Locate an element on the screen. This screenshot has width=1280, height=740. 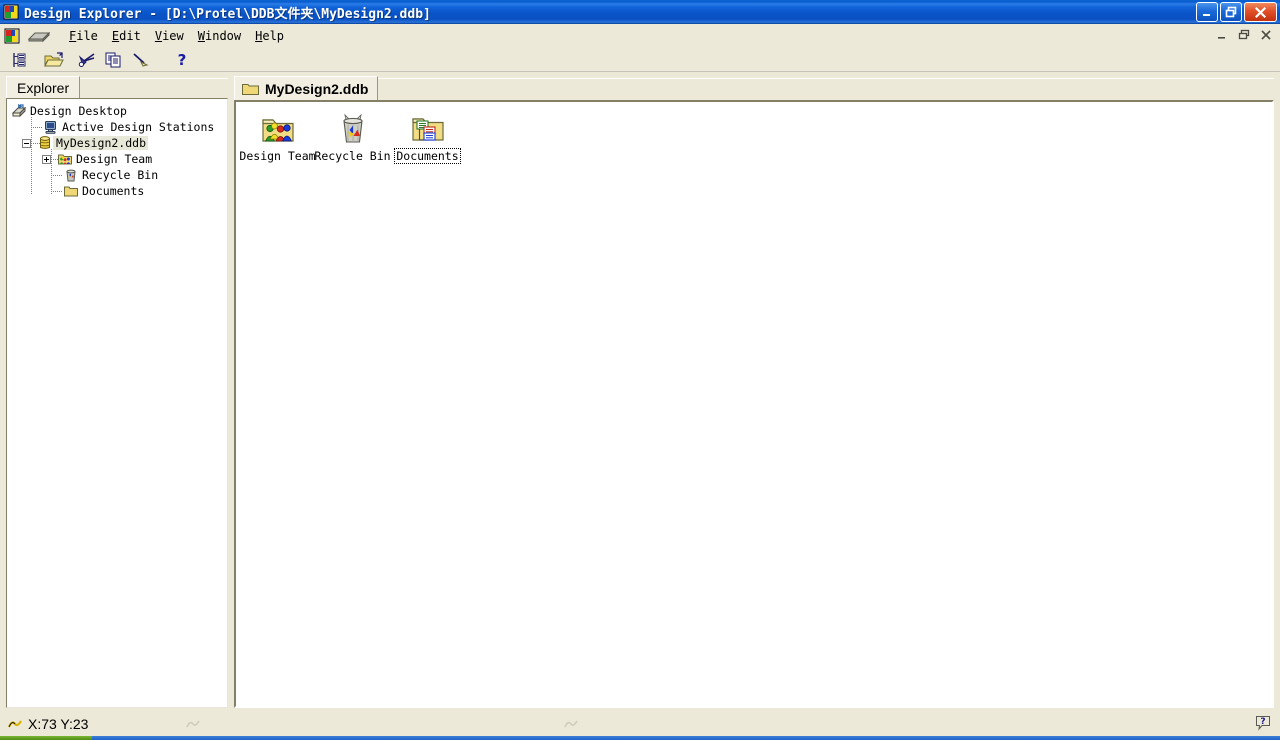
menu-item-edit: Edit is located at coordinates (126, 36).